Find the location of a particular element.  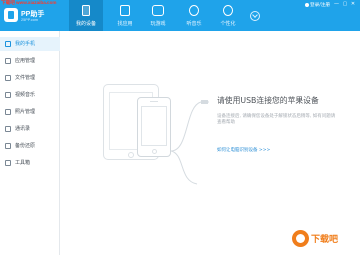

app-logo-icon is located at coordinates (11, 15).